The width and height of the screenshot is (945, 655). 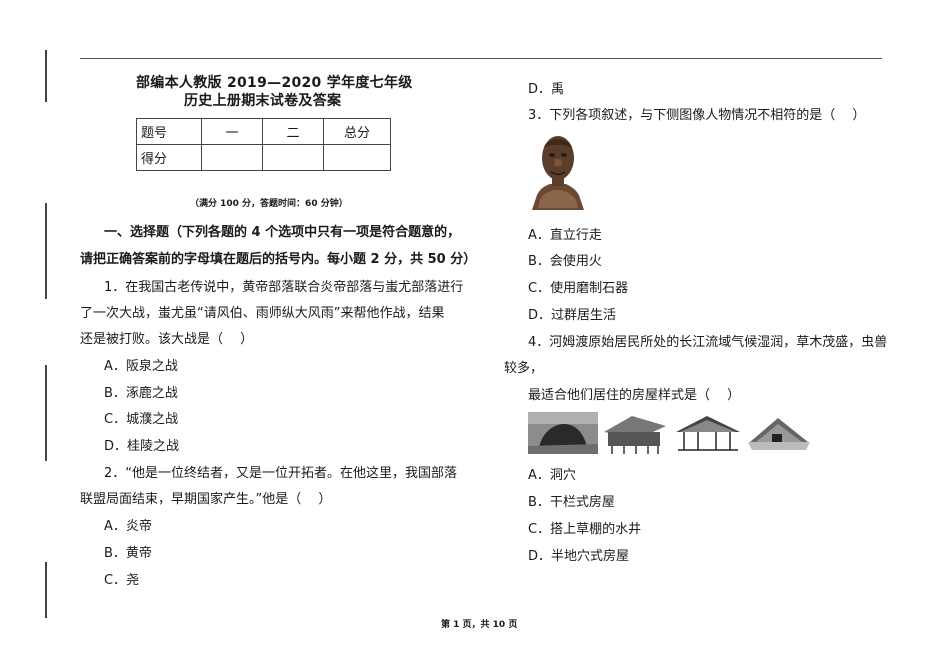 I want to click on page-footer: 第 1 页，共 10 页, so click(x=479, y=625).